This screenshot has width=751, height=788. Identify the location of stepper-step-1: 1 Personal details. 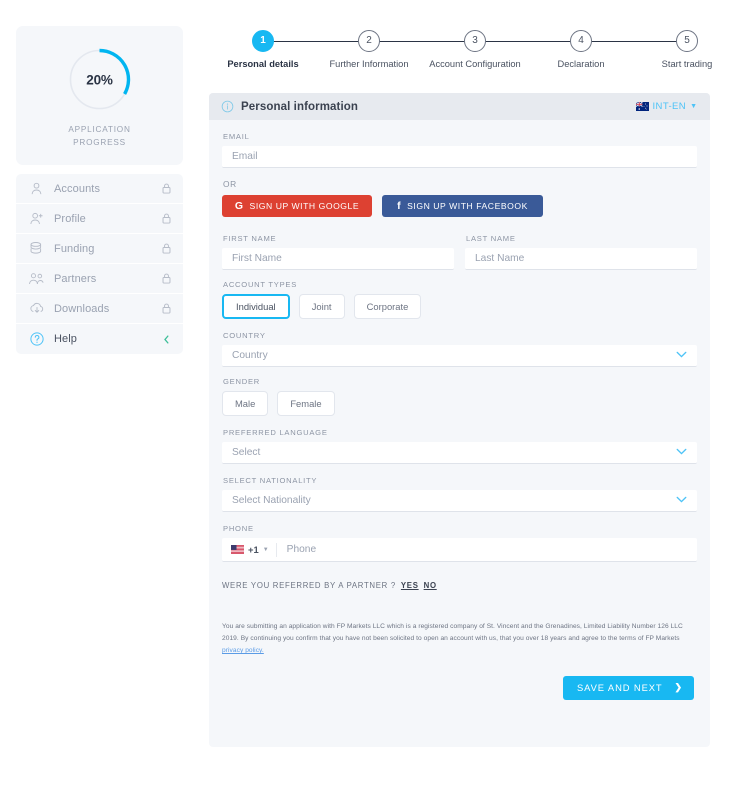
(263, 48).